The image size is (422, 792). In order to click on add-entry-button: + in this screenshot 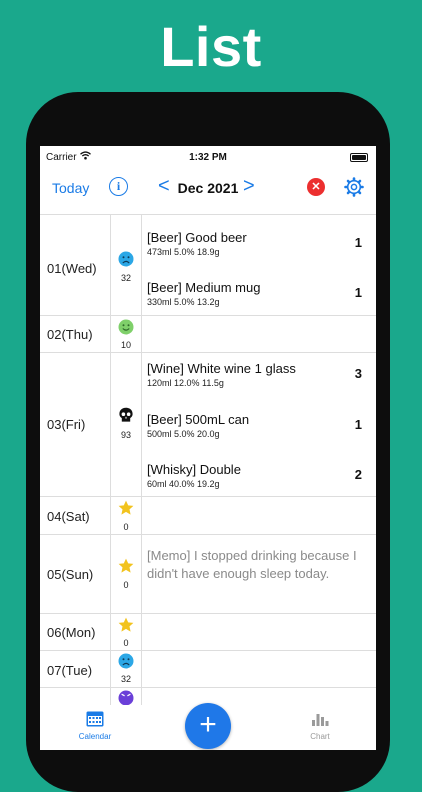, I will do `click(208, 726)`.